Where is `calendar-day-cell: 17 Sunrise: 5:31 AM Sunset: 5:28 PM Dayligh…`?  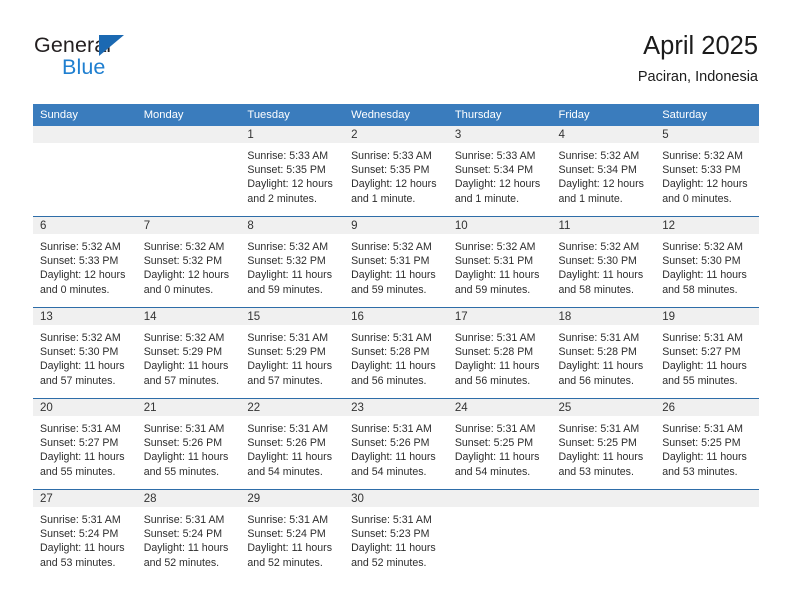 calendar-day-cell: 17 Sunrise: 5:31 AM Sunset: 5:28 PM Dayligh… is located at coordinates (499, 353).